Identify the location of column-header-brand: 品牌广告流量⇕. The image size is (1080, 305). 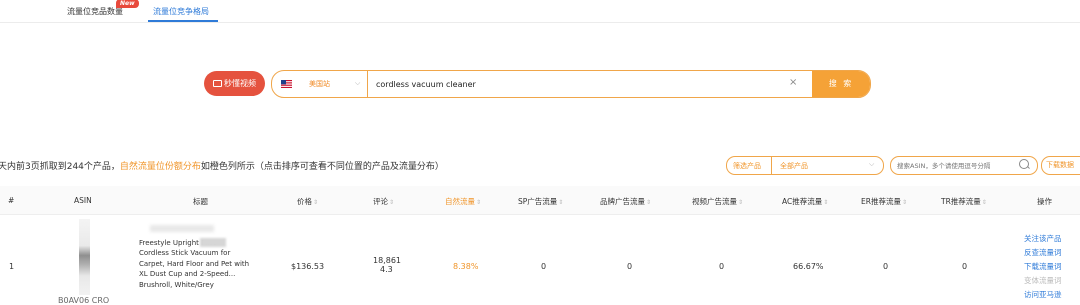
(625, 201).